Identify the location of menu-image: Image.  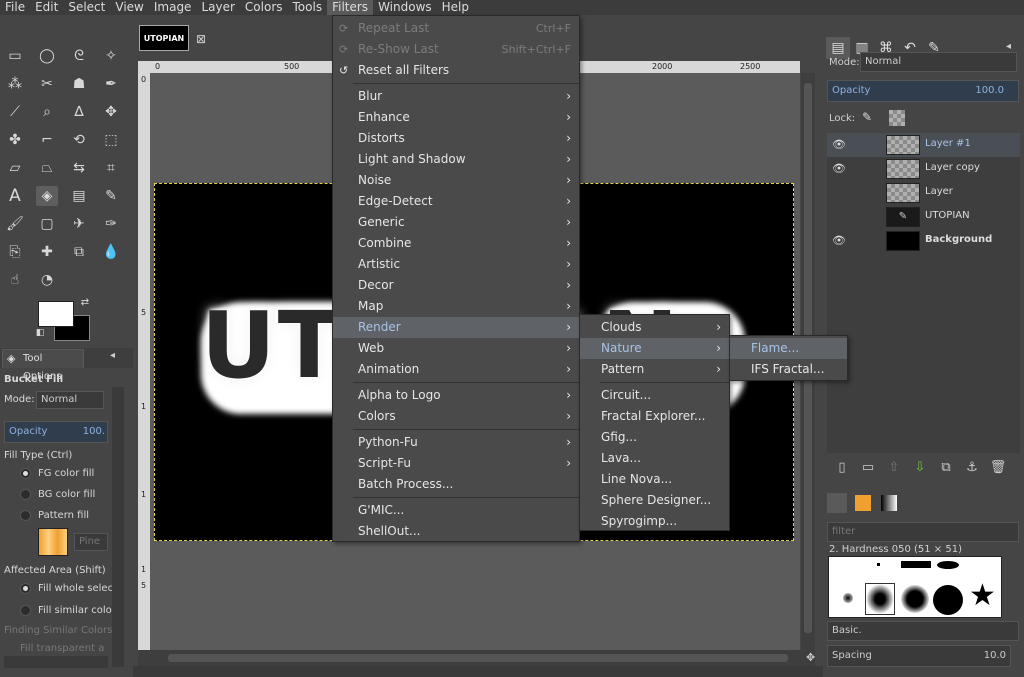
(173, 7).